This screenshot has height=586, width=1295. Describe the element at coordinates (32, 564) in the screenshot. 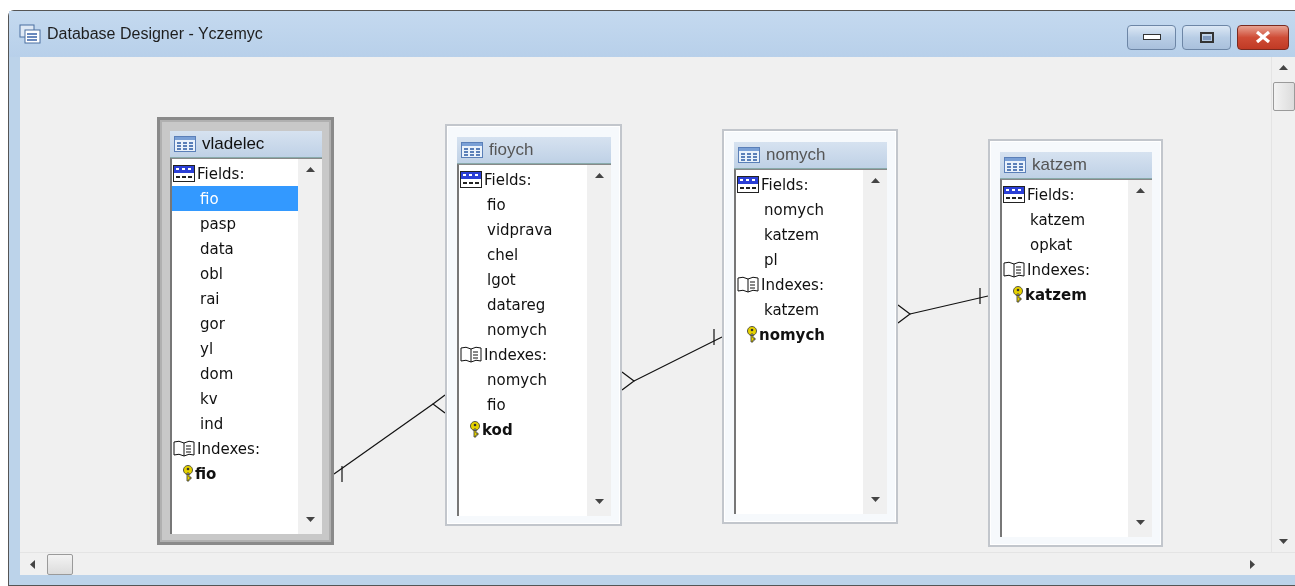

I see `scroll-left-arrow-icon` at that location.